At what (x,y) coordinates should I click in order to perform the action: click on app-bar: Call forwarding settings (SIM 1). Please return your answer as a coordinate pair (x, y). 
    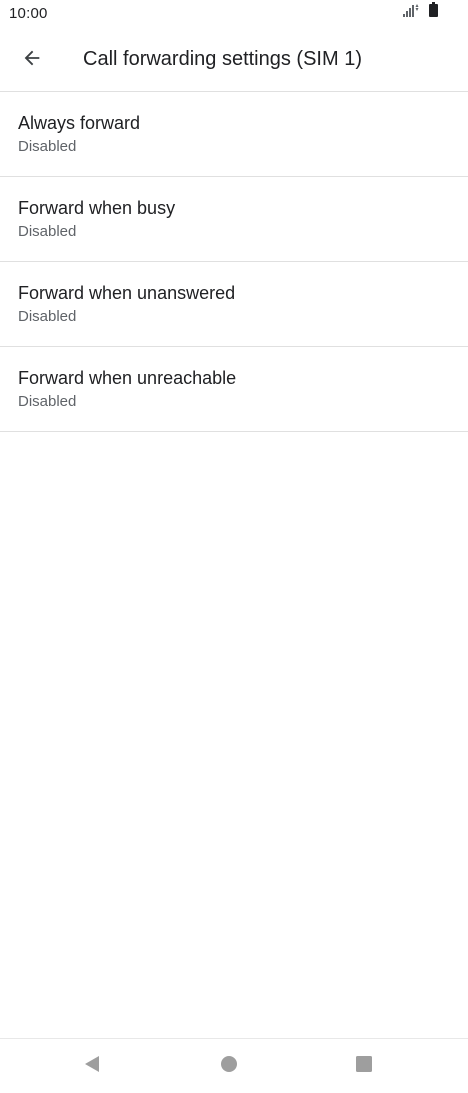
    Looking at the image, I should click on (234, 61).